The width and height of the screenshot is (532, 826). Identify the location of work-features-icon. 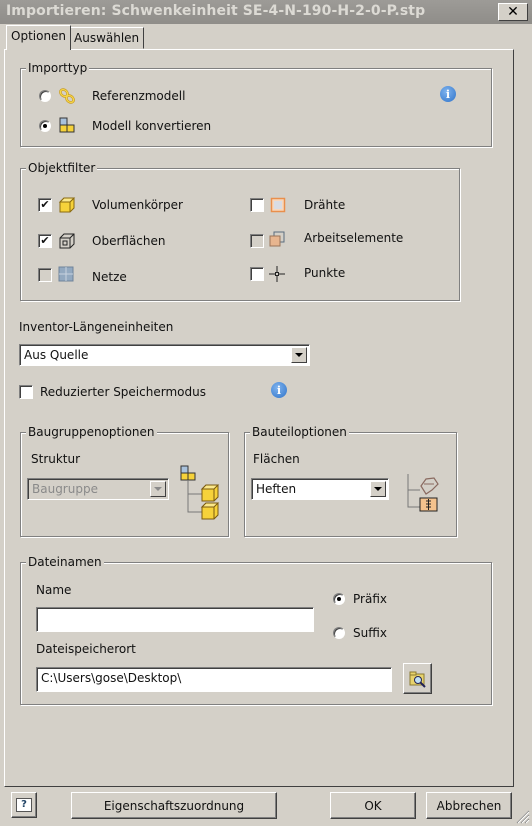
(277, 239).